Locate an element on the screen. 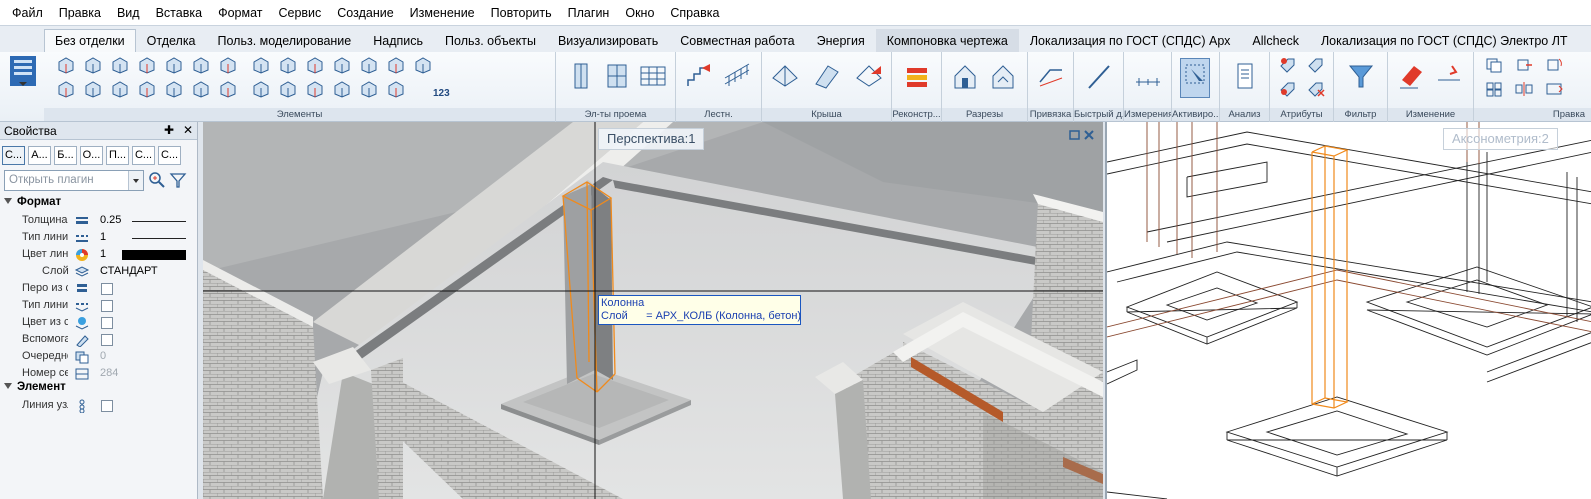  window-tool-button is located at coordinates (581, 80).